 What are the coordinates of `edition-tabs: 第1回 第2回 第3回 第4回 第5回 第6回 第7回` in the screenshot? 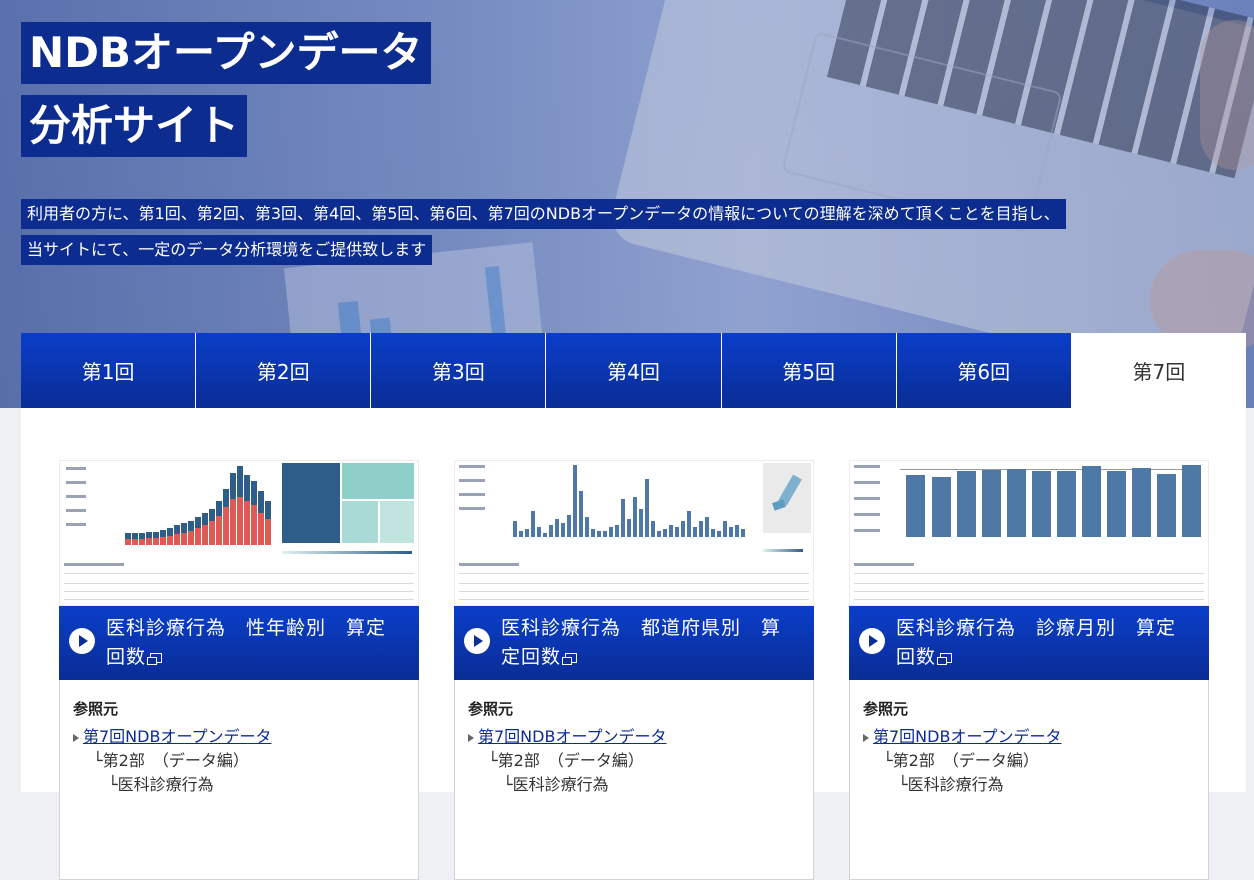 It's located at (633, 370).